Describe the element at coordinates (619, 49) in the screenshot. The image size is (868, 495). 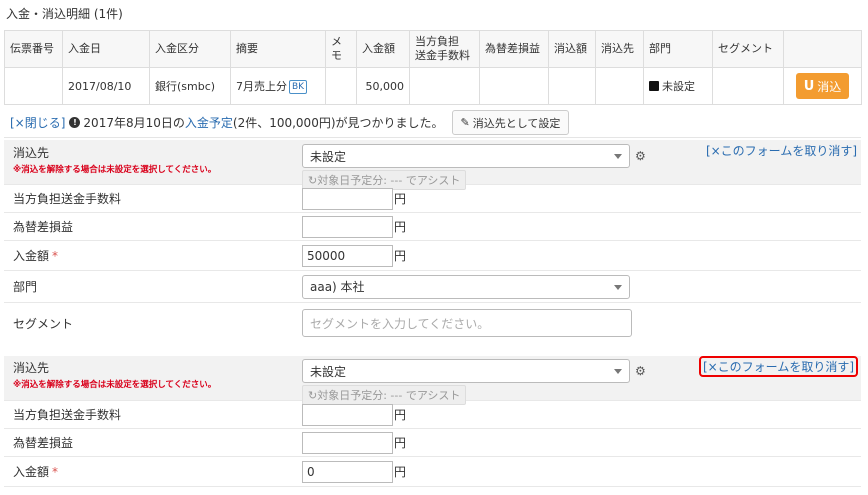
I see `col-header-applied-to: 消込先` at that location.